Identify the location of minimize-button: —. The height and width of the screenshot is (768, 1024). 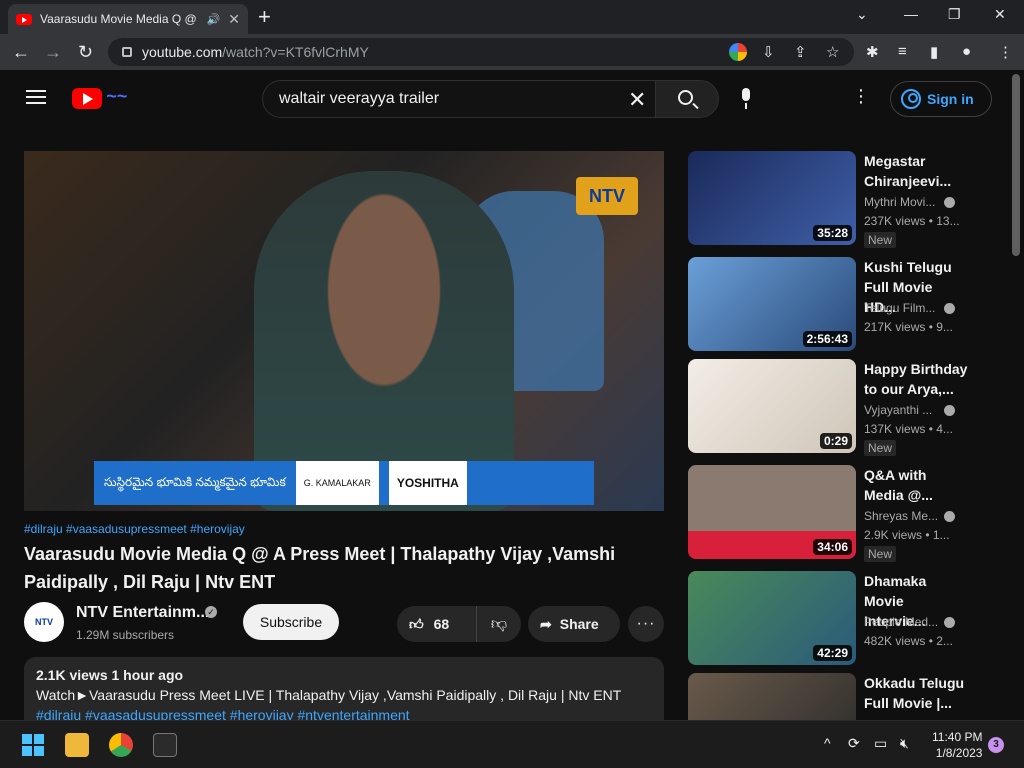
(911, 14).